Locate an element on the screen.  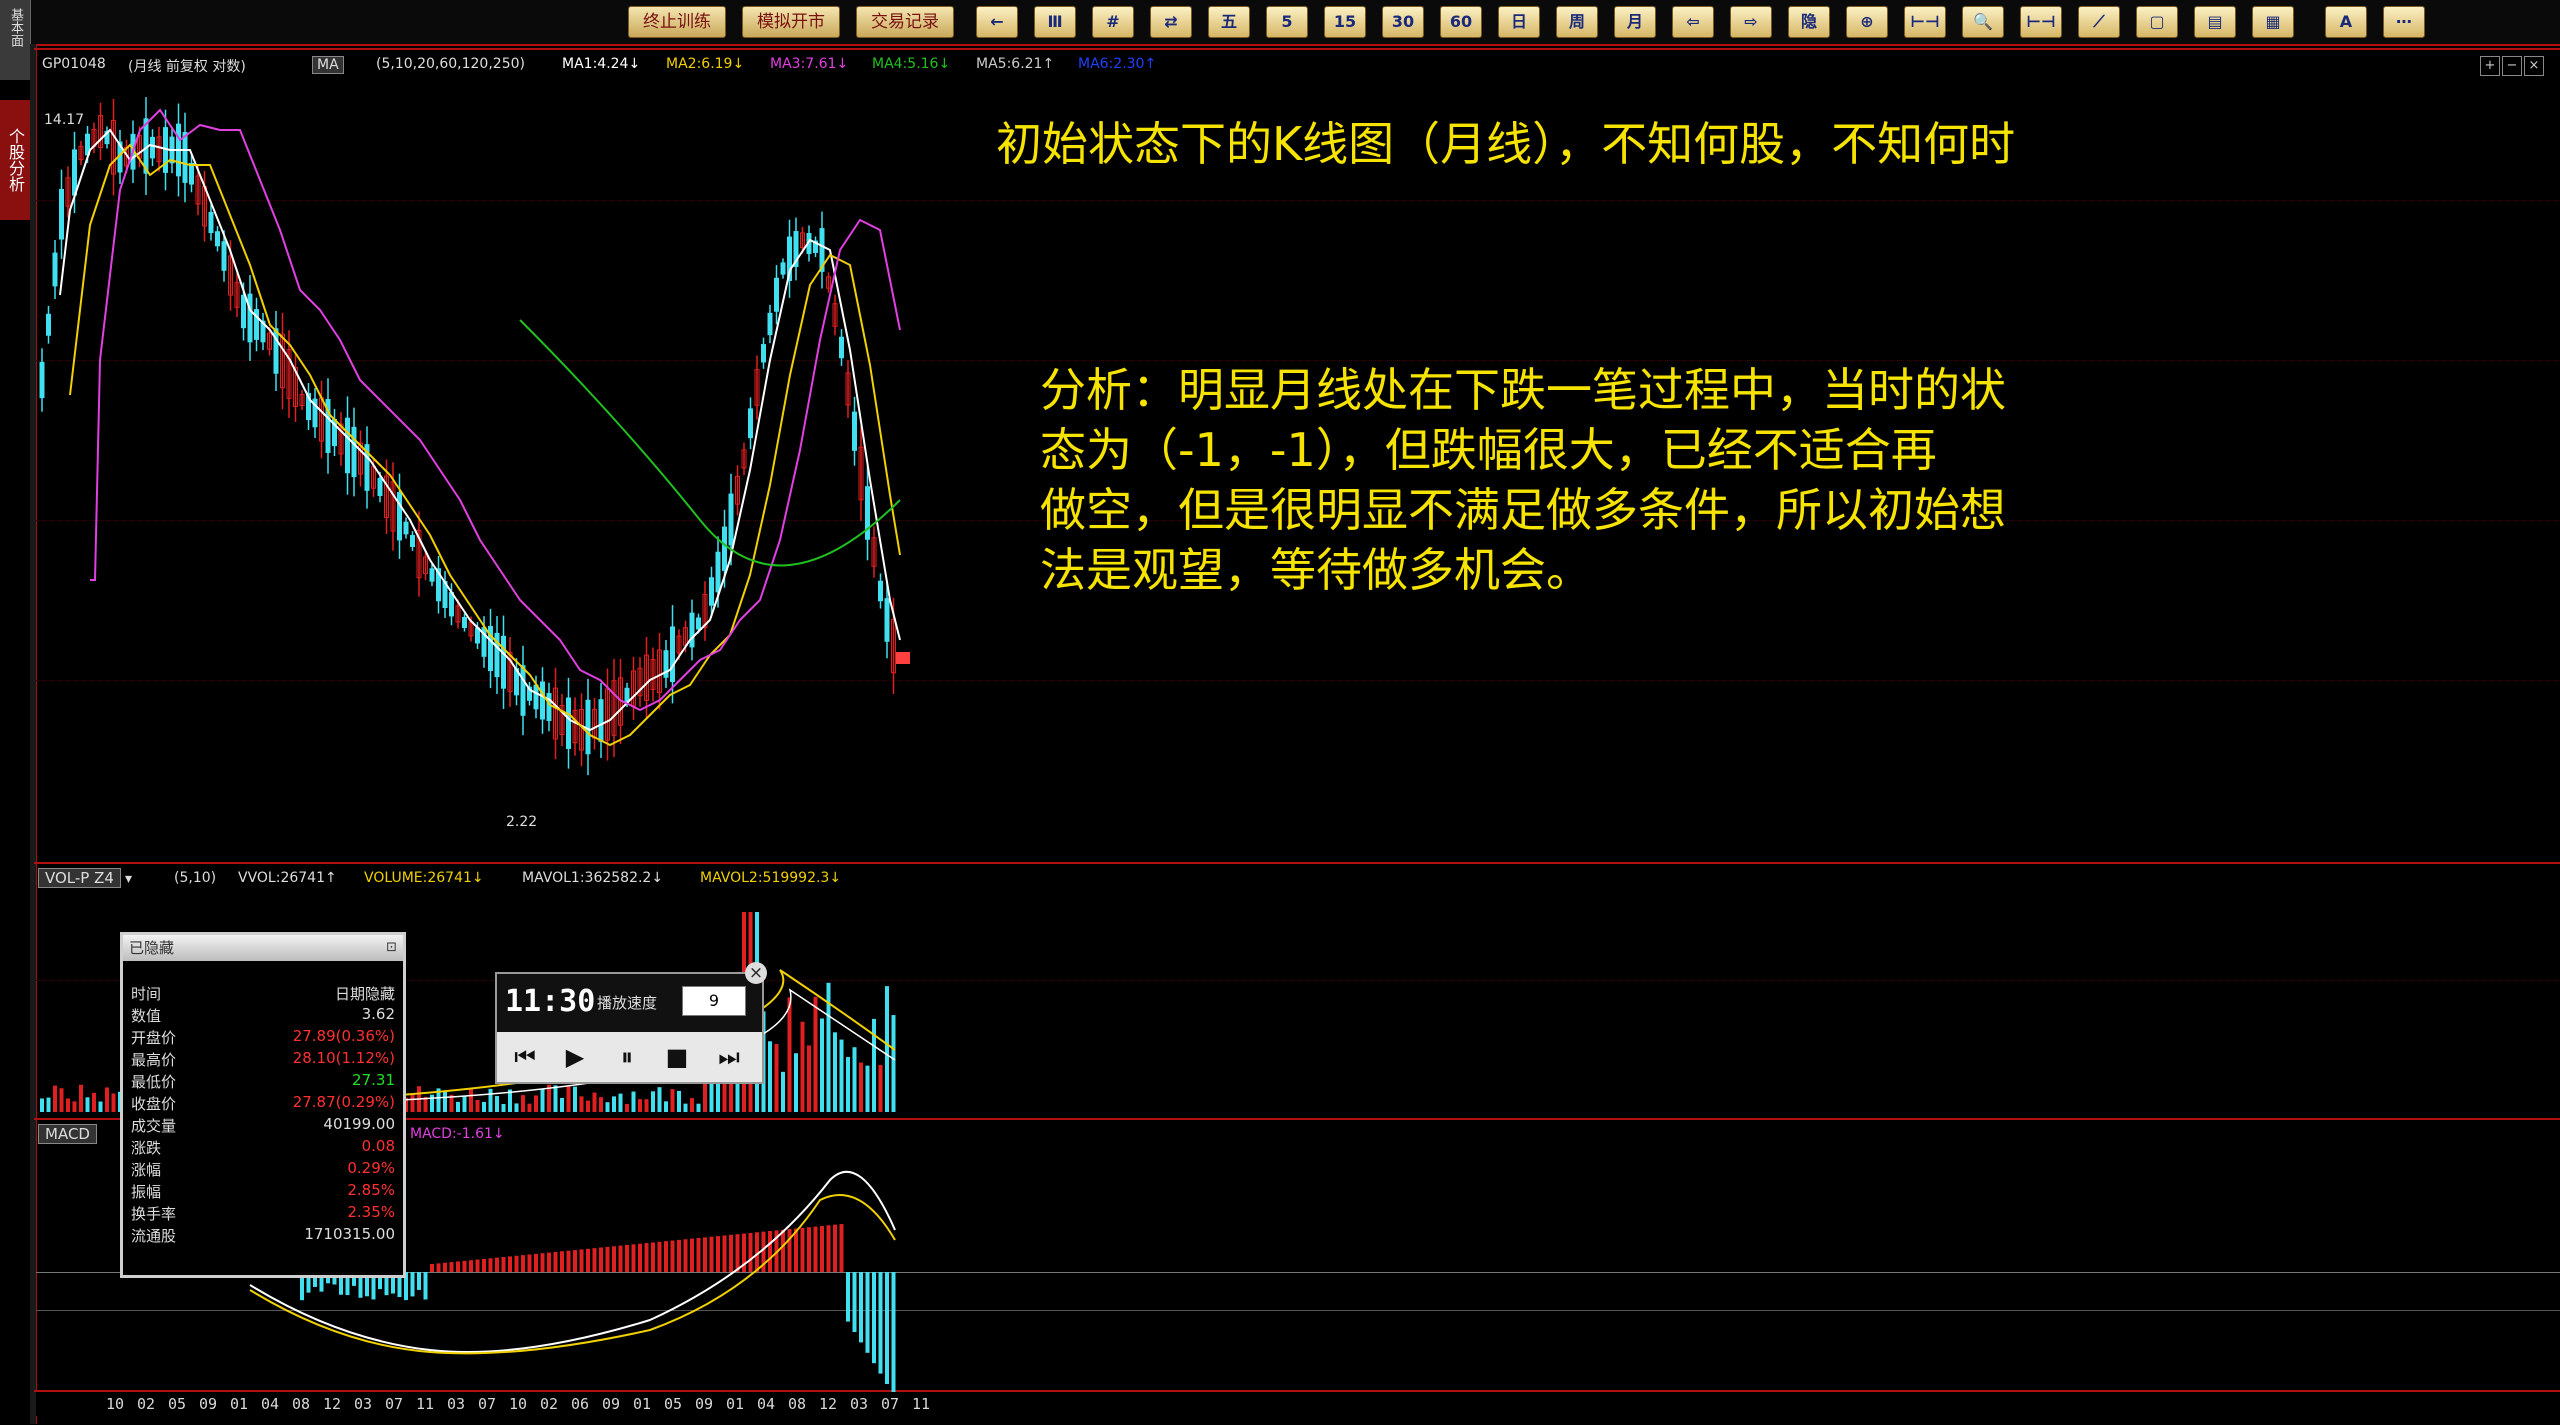
close-icon: ⊡ is located at coordinates (391, 948).